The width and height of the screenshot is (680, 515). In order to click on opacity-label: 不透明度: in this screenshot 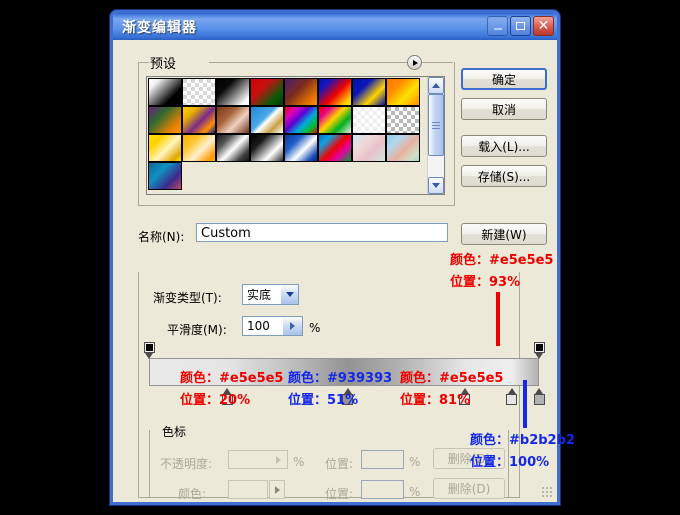, I will do `click(186, 464)`.